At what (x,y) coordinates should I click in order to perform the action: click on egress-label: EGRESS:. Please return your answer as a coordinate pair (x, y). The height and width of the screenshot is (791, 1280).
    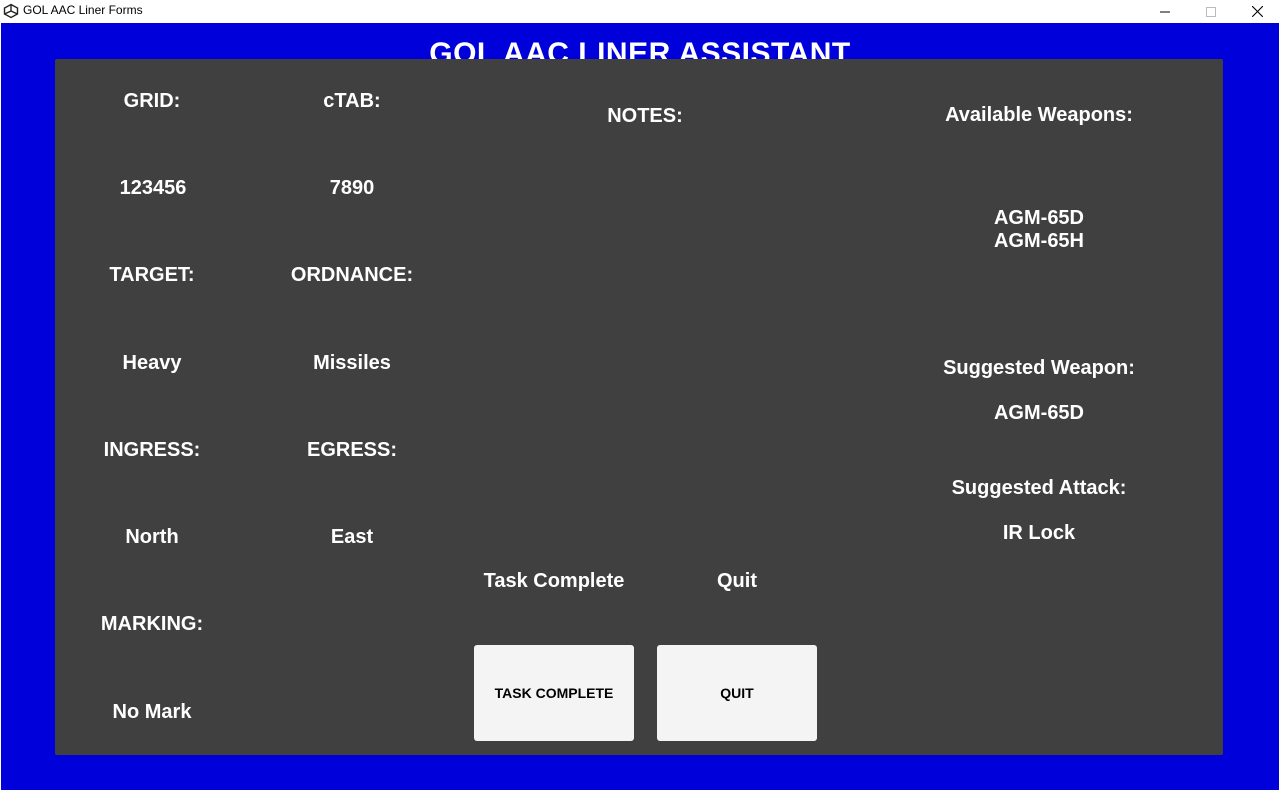
    Looking at the image, I should click on (352, 450).